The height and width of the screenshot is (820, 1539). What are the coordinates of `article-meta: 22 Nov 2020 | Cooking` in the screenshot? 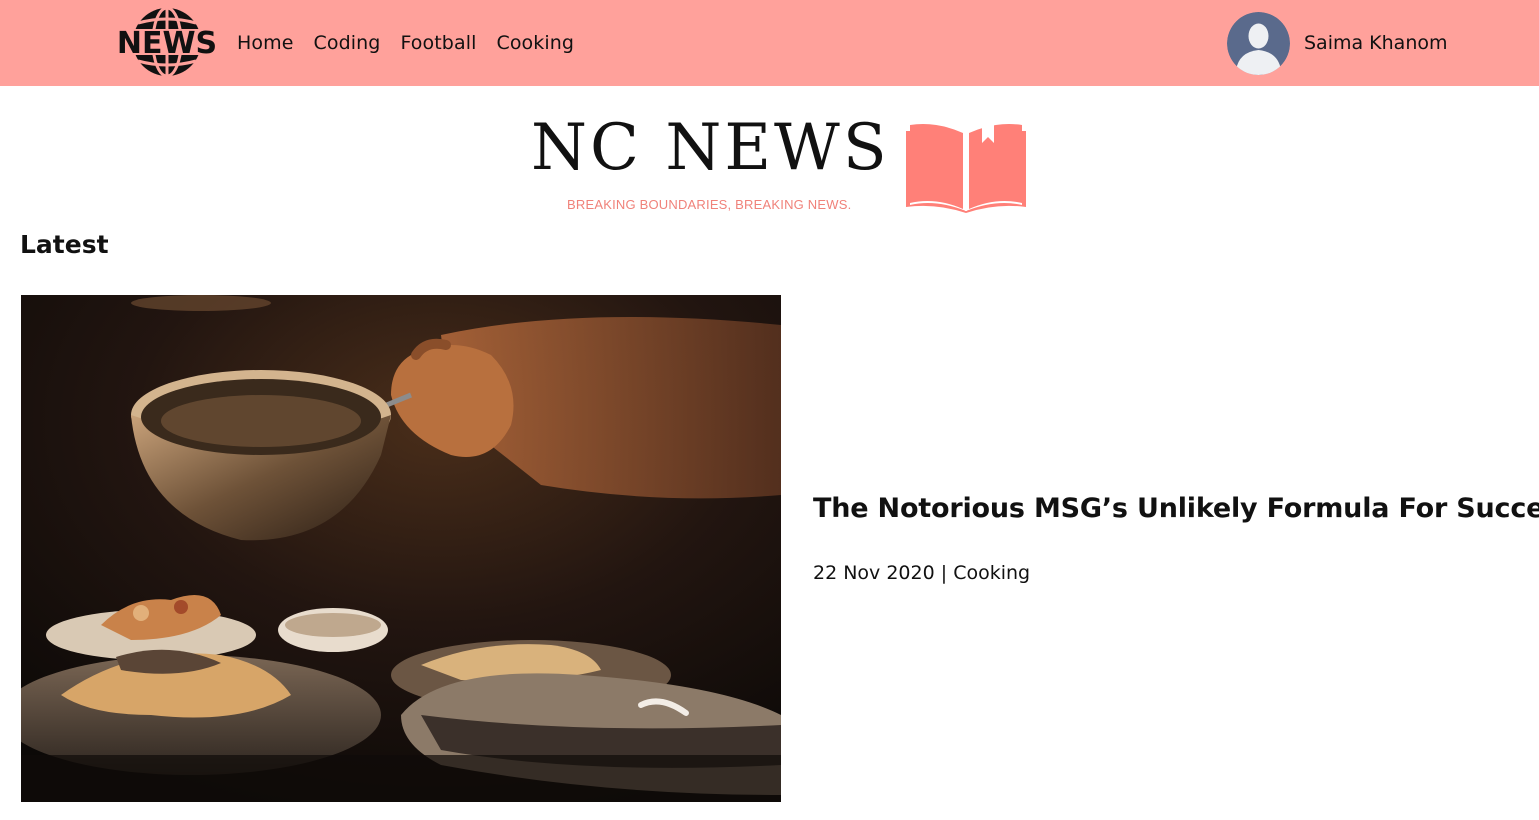 It's located at (921, 573).